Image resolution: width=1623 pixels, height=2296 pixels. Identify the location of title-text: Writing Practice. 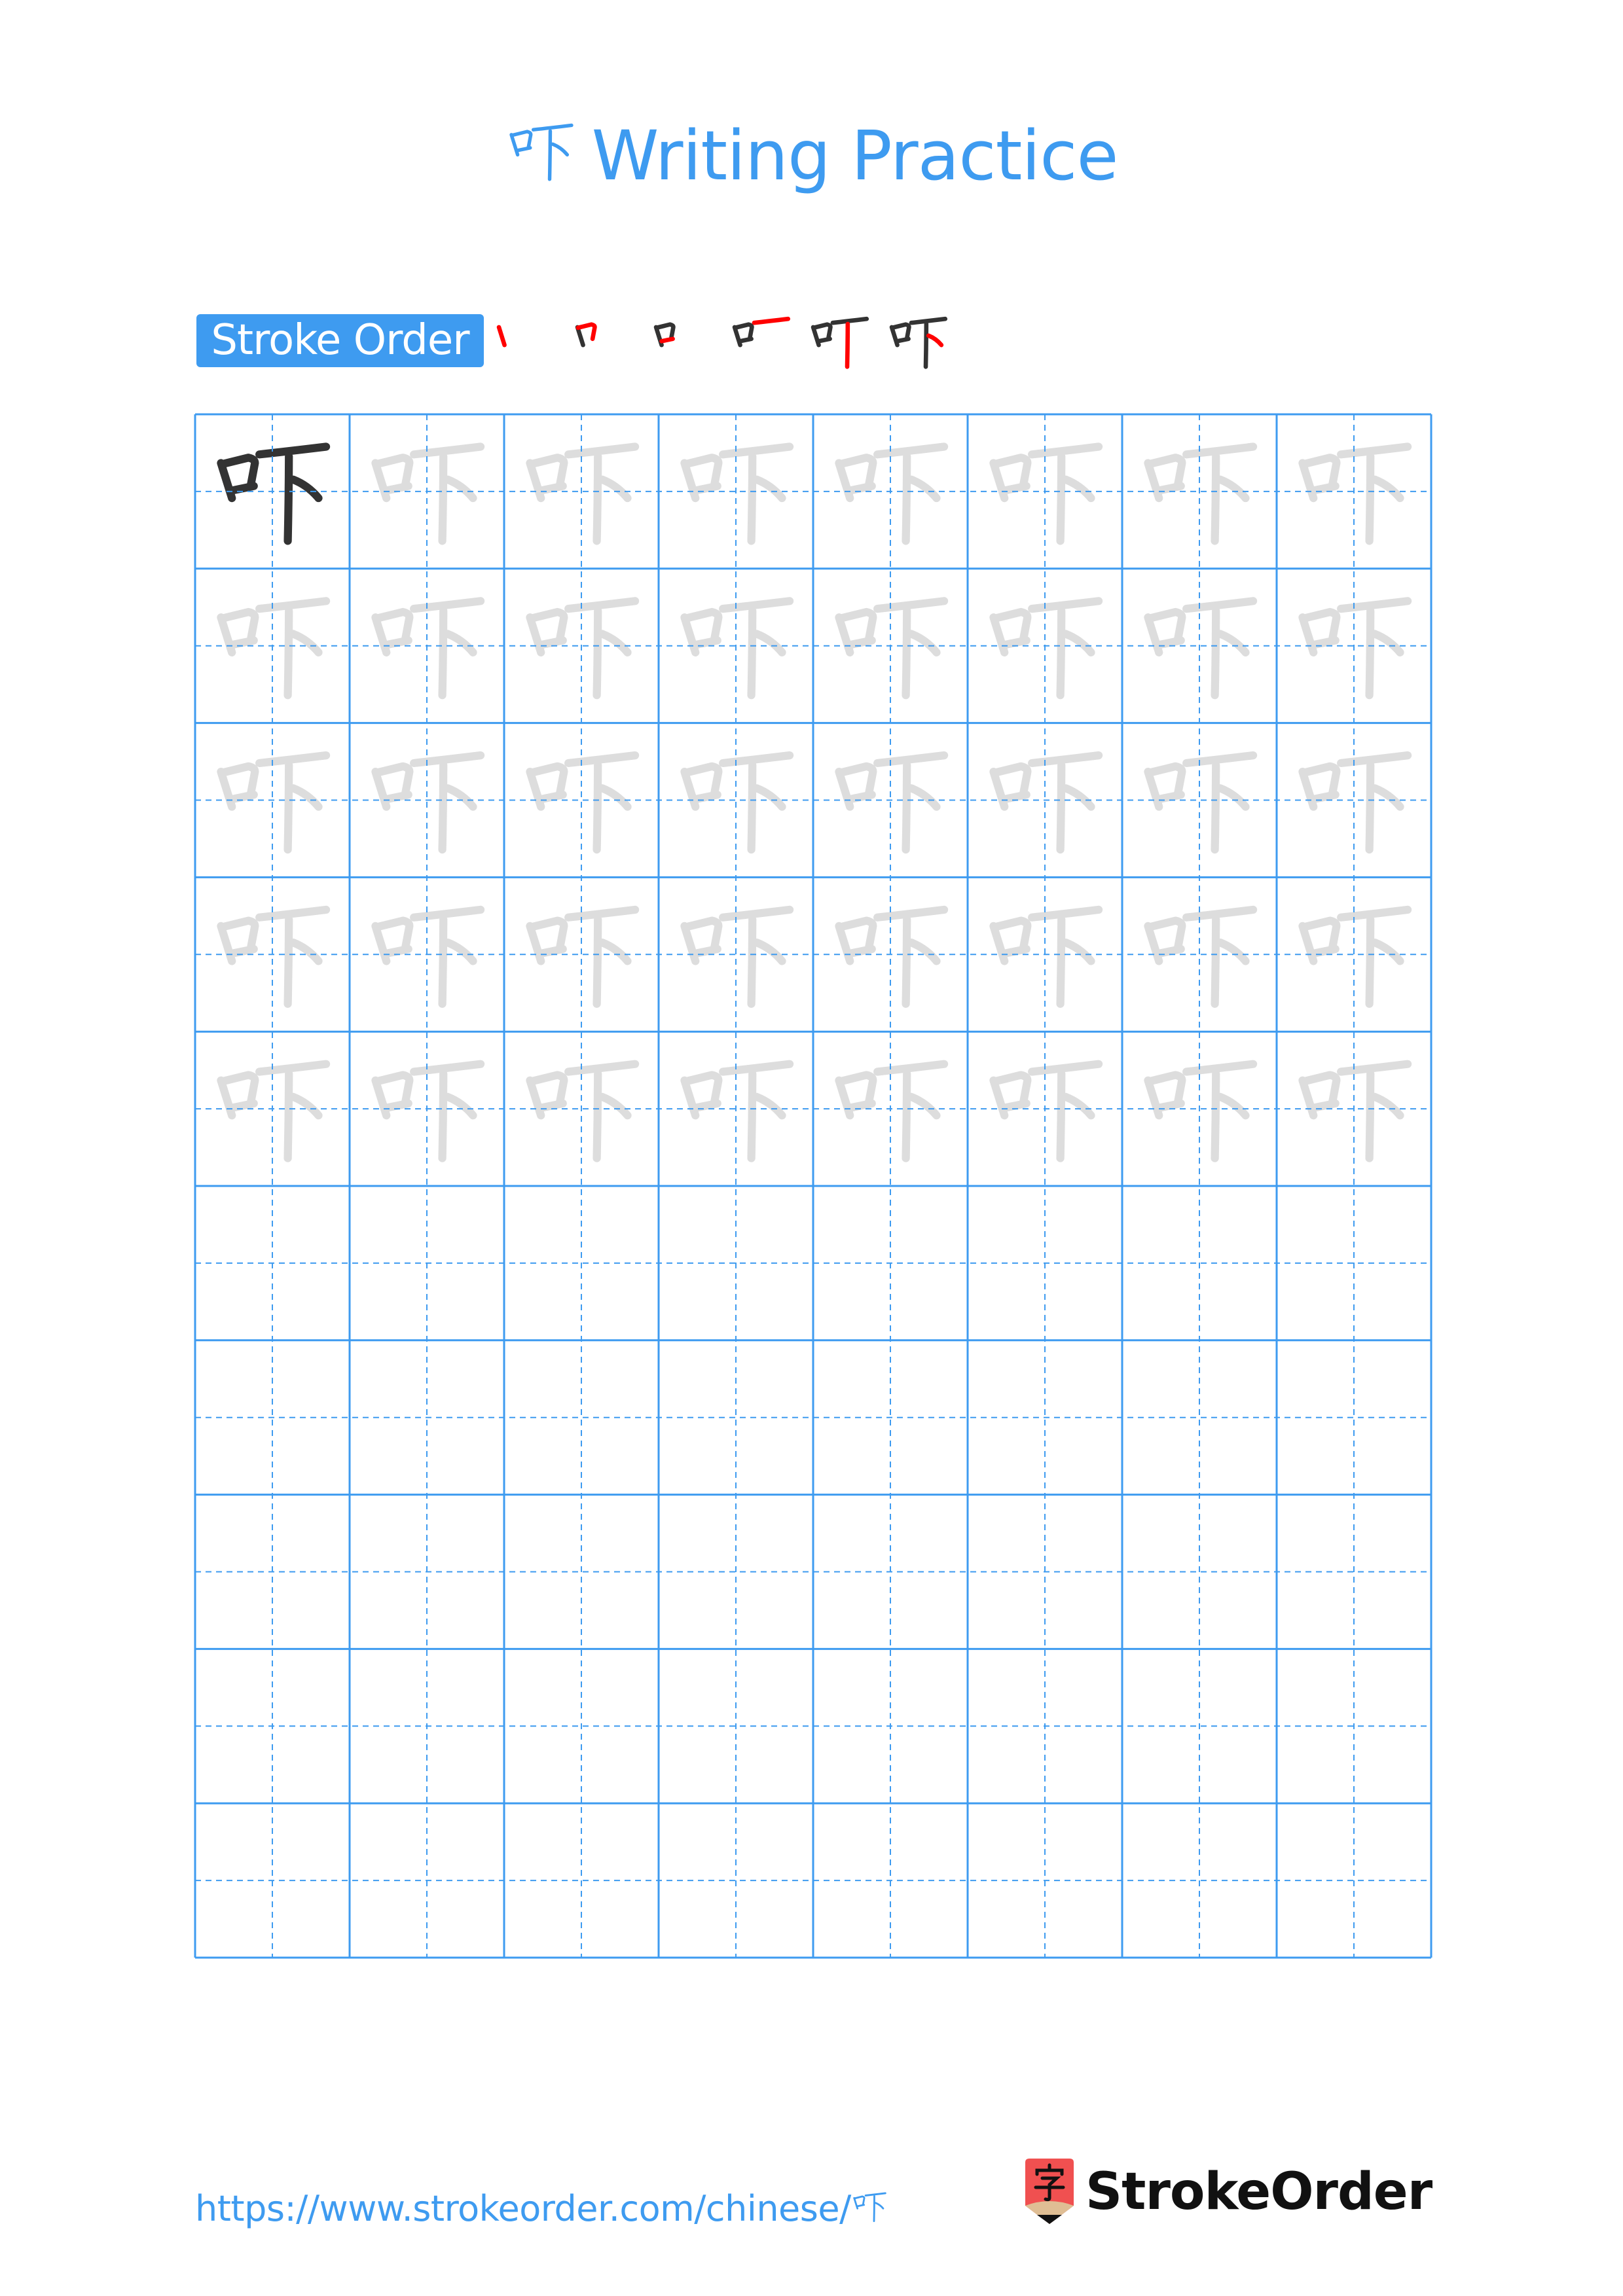
(855, 156).